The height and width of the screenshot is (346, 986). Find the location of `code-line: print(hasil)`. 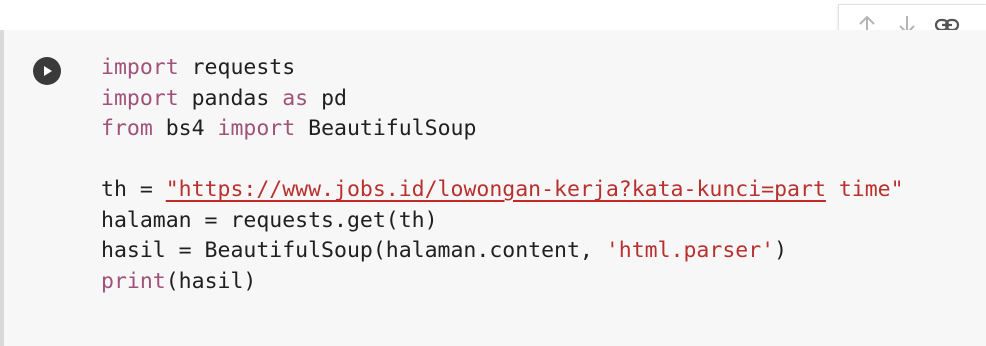

code-line: print(hasil) is located at coordinates (179, 281).